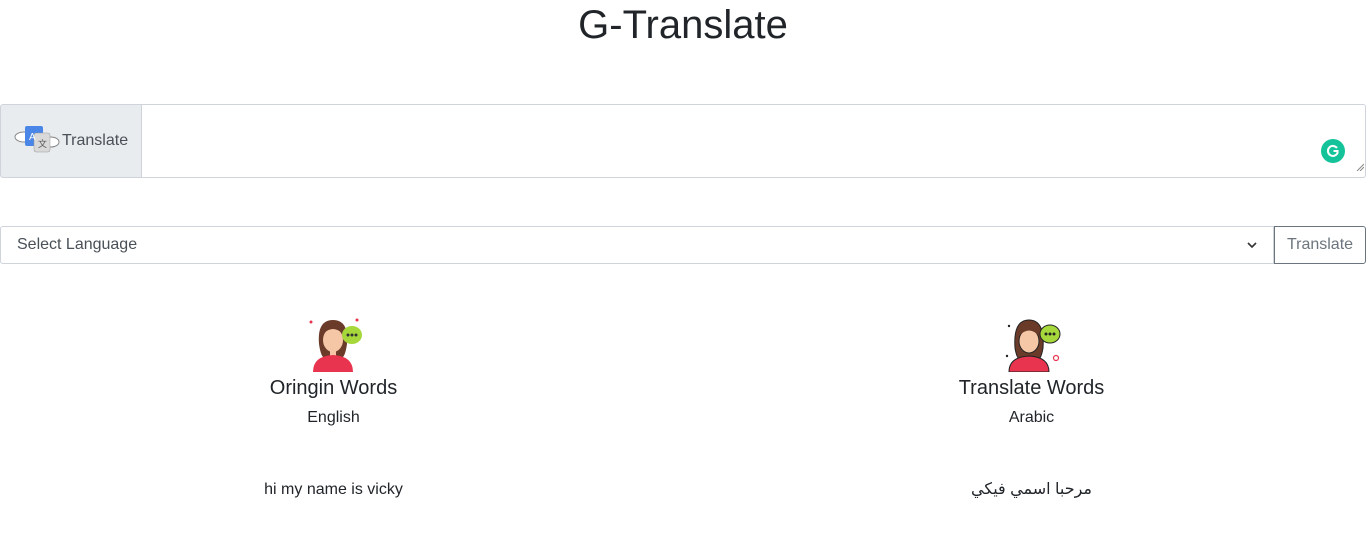  What do you see at coordinates (637, 245) in the screenshot?
I see `language-select: Select Language` at bounding box center [637, 245].